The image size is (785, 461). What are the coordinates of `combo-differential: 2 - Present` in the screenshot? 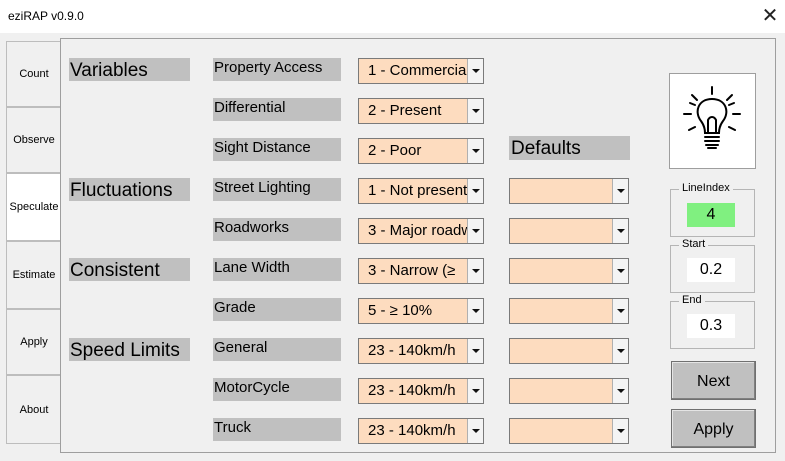 It's located at (421, 111).